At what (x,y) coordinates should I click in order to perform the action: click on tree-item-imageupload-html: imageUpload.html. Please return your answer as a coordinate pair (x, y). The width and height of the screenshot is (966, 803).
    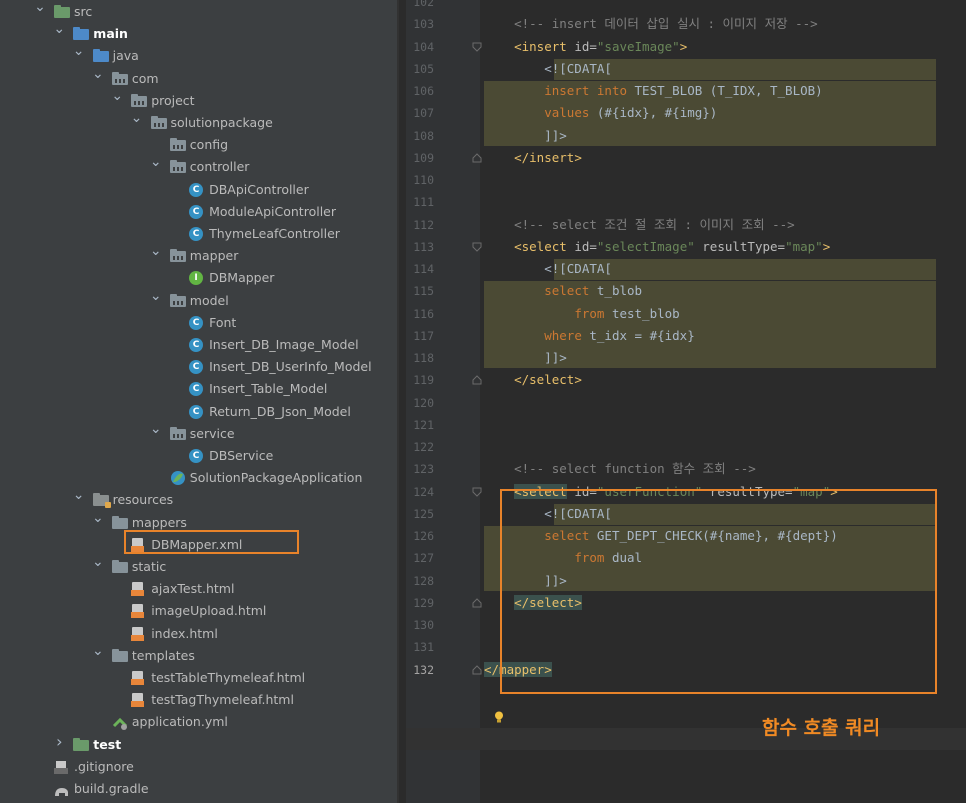
    Looking at the image, I should click on (198, 611).